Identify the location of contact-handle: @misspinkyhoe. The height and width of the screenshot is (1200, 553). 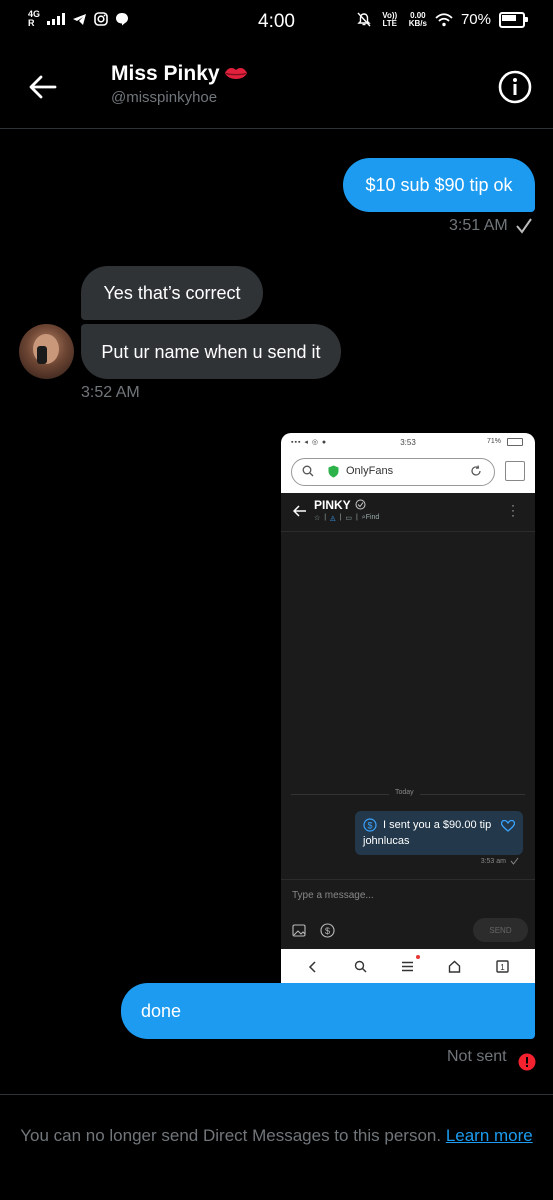
(164, 97).